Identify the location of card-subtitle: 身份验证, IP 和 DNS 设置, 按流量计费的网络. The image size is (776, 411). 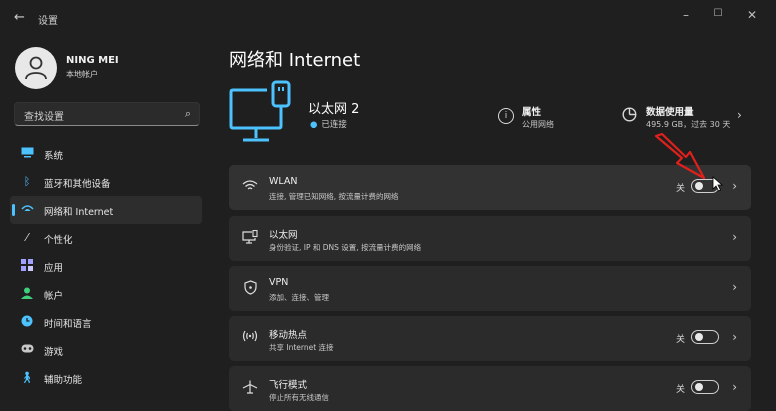
(345, 247).